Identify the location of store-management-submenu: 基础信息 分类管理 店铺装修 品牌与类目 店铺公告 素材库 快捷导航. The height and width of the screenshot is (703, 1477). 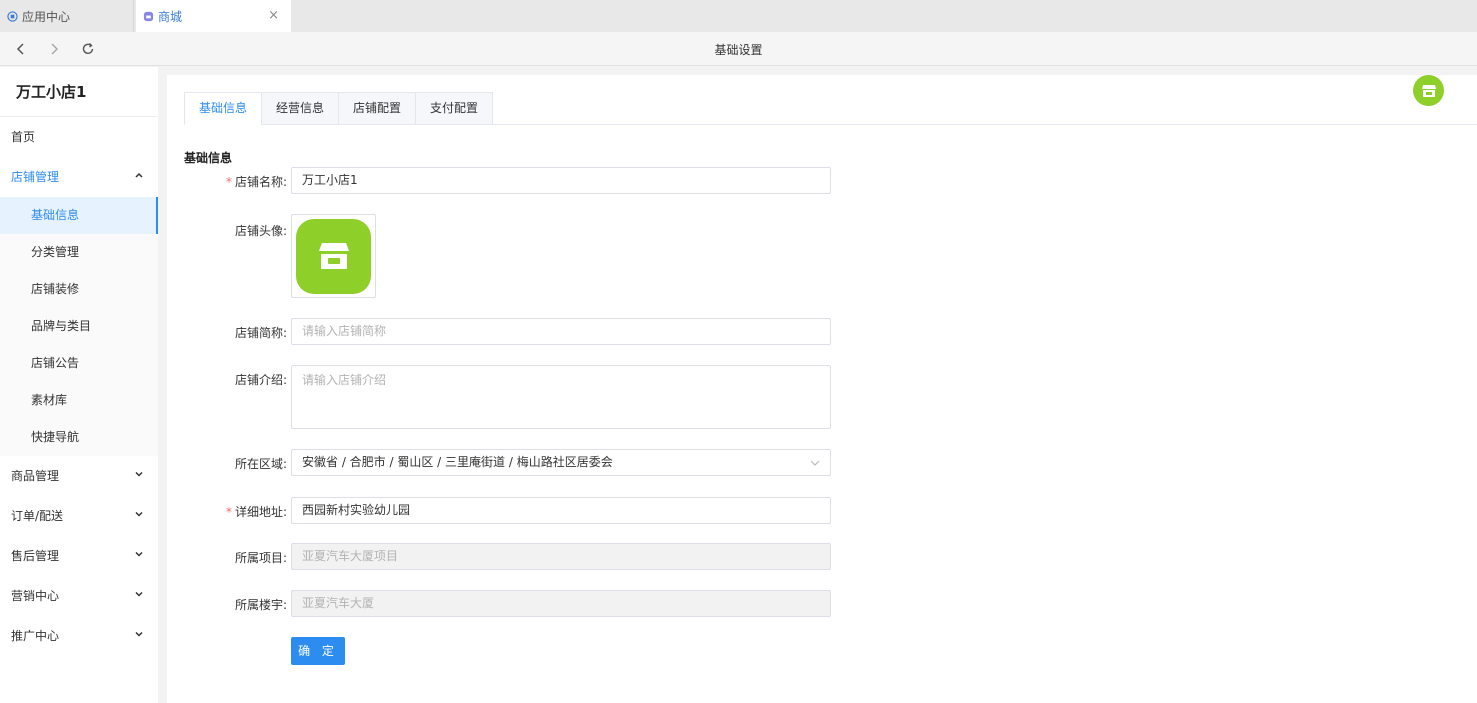
(79, 326).